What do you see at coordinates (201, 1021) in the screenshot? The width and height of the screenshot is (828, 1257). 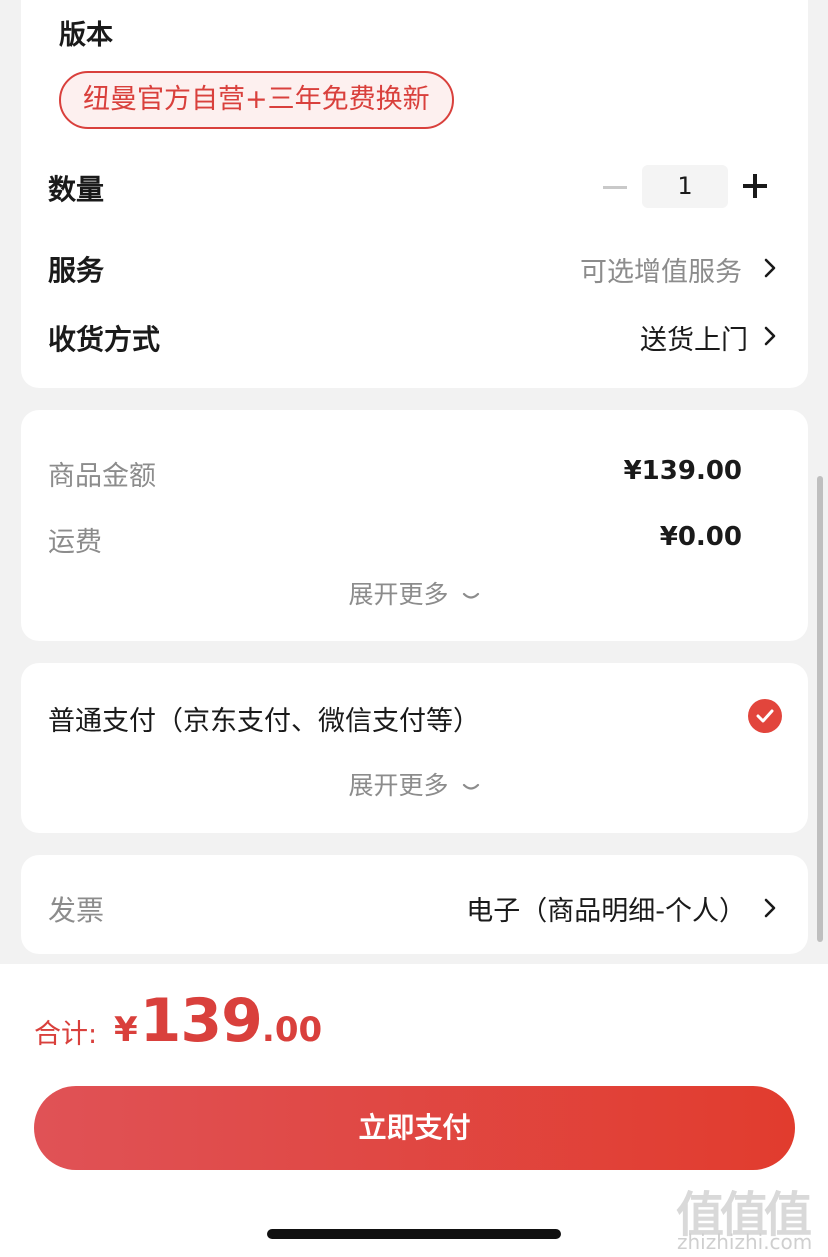 I see `total-integer: 139` at bounding box center [201, 1021].